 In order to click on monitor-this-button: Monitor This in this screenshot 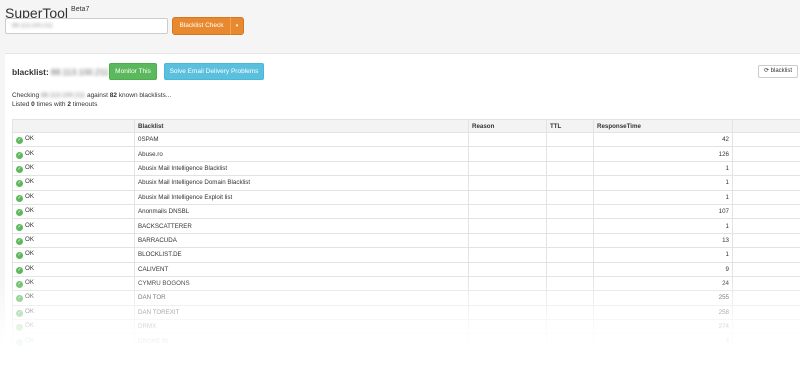, I will do `click(133, 71)`.